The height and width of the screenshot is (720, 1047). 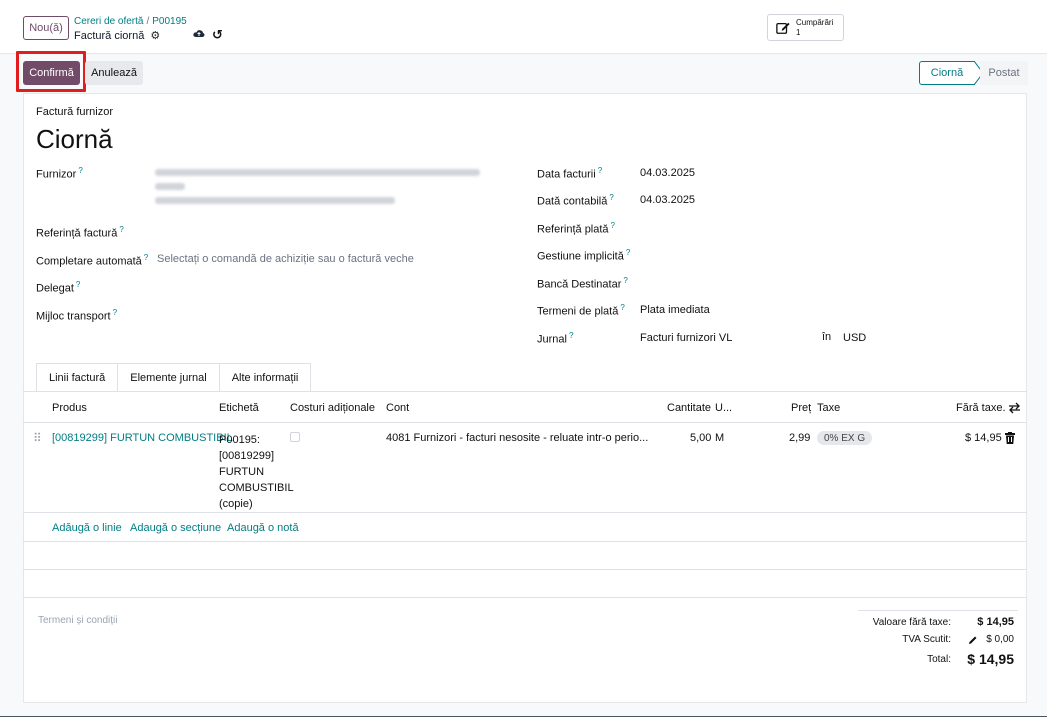 I want to click on edit-icon, so click(x=783, y=28).